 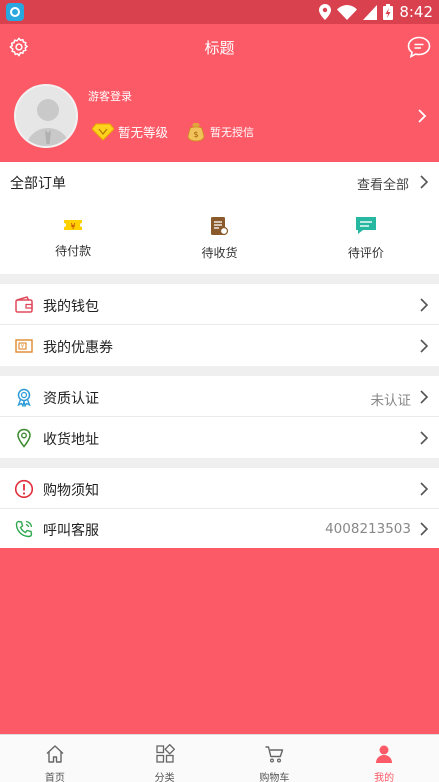 I want to click on status-bar: 8:42, so click(x=219, y=12).